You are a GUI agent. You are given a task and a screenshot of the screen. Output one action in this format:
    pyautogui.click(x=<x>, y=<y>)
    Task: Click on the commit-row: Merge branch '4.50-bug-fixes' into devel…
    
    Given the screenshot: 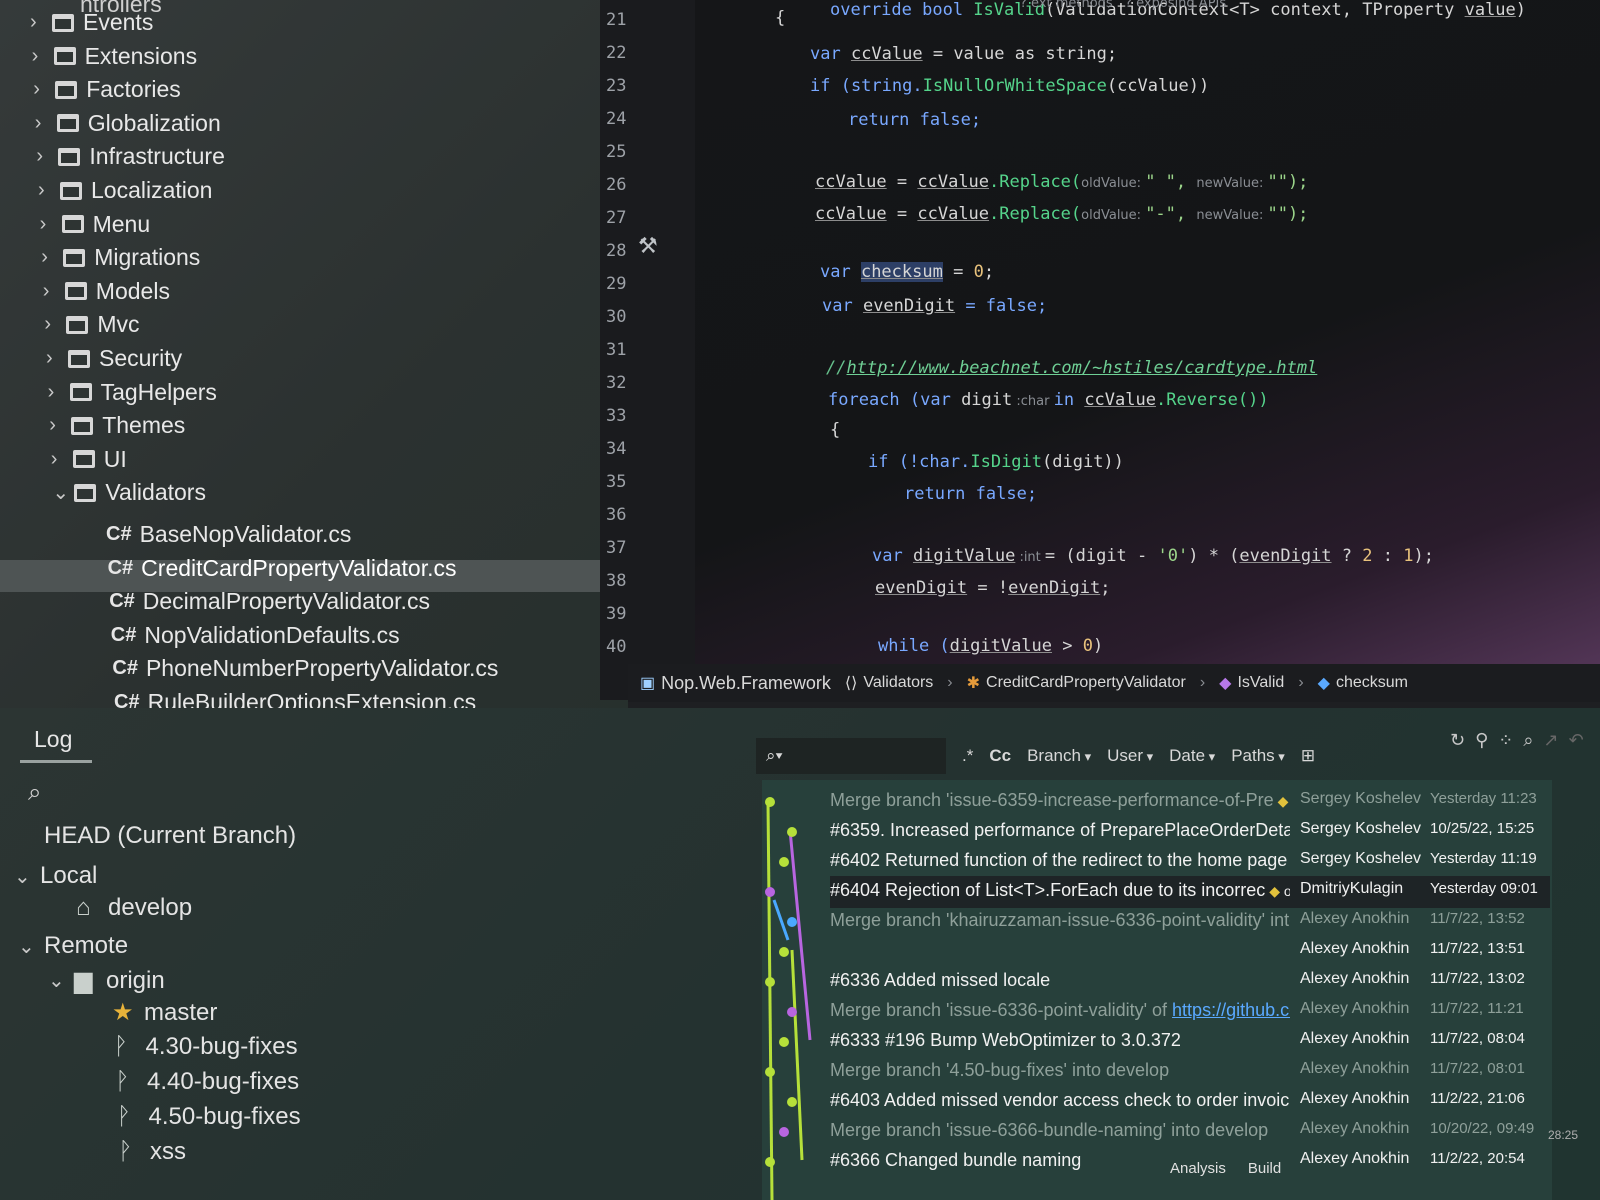 What is the action you would take?
    pyautogui.click(x=1190, y=1072)
    